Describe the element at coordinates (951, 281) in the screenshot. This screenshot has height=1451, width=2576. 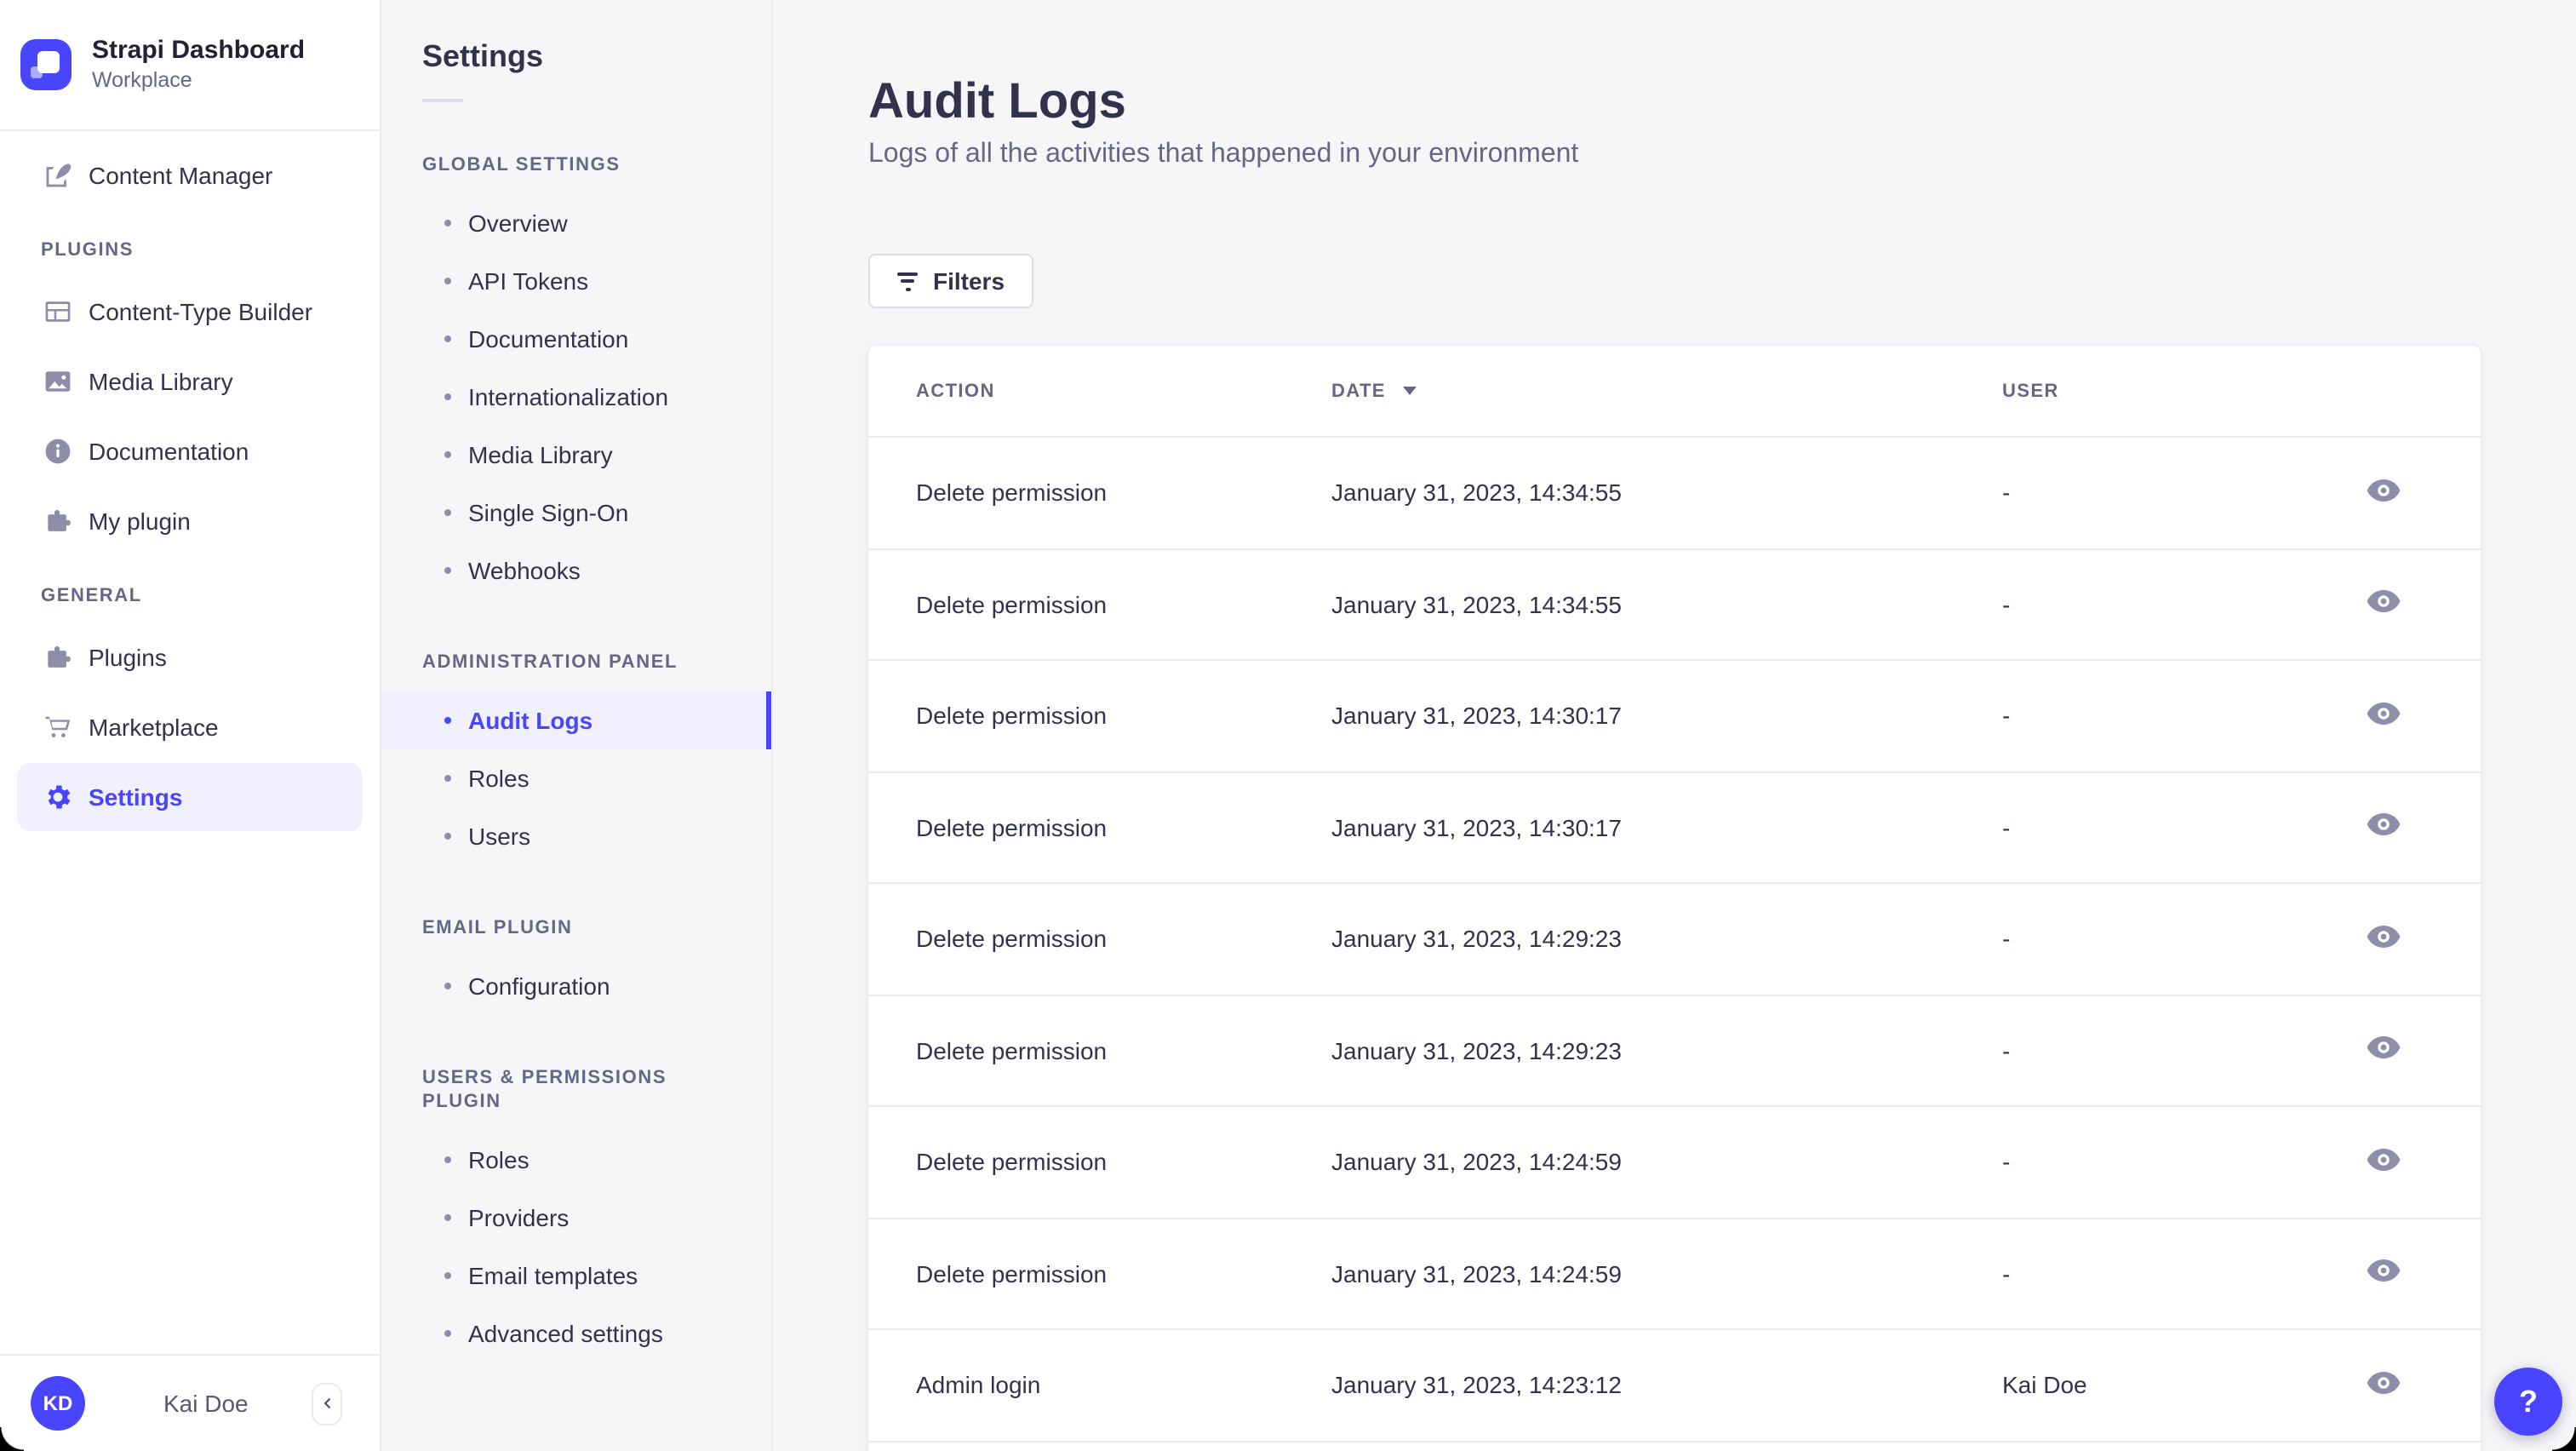
I see `filters-button: Filters` at that location.